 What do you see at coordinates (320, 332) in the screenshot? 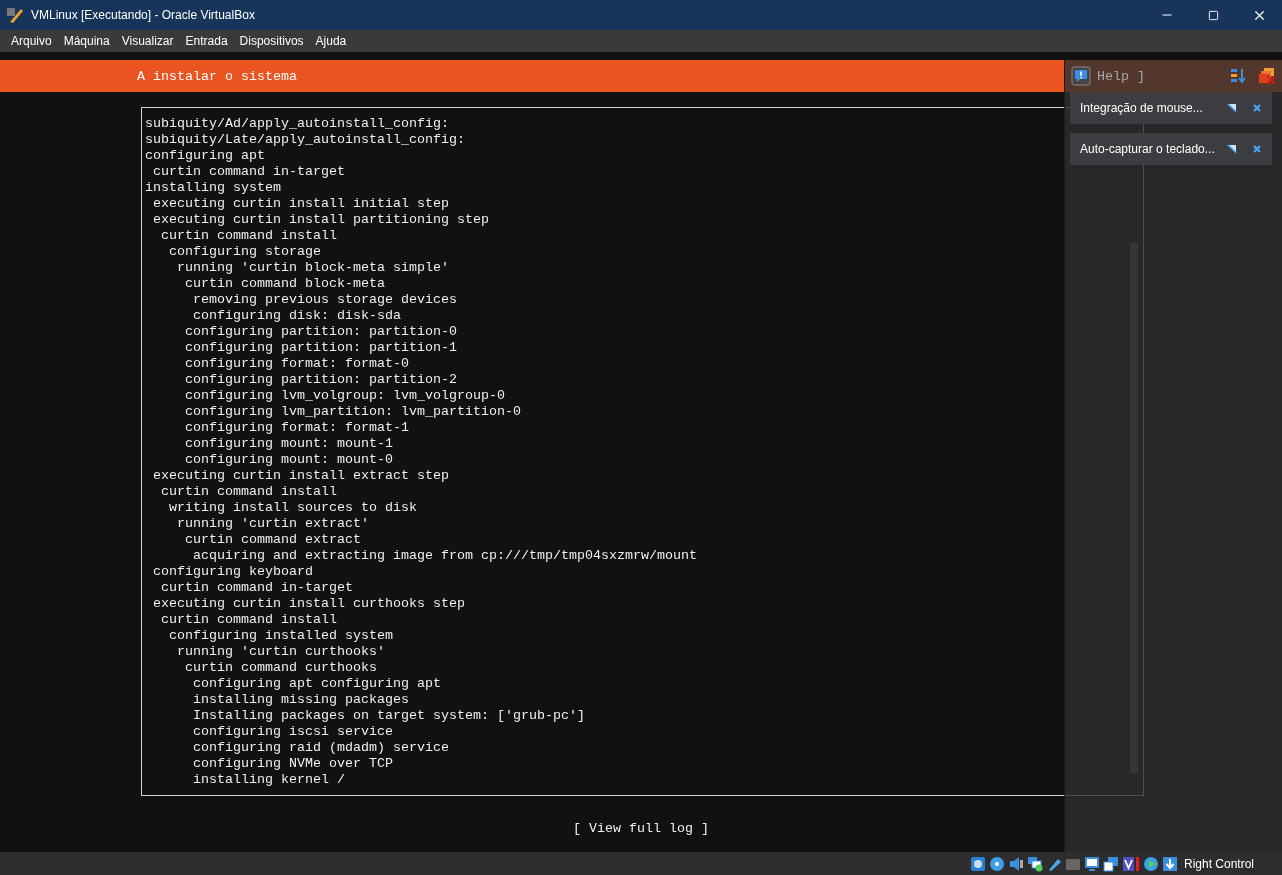
I see `log-line: configuring partition: partition-0` at bounding box center [320, 332].